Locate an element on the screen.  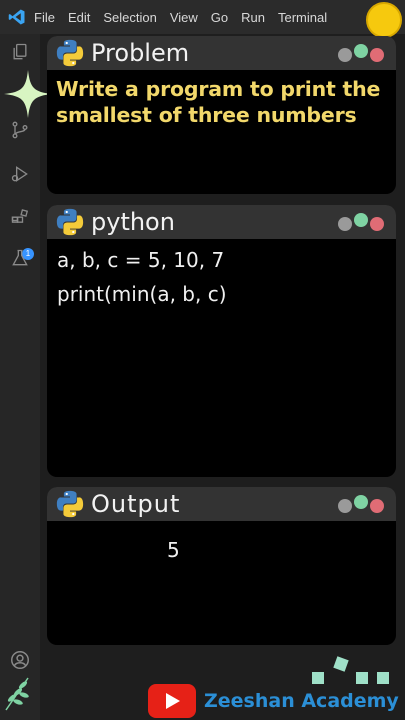
code-line: print(min(a, b, c) is located at coordinates (142, 294).